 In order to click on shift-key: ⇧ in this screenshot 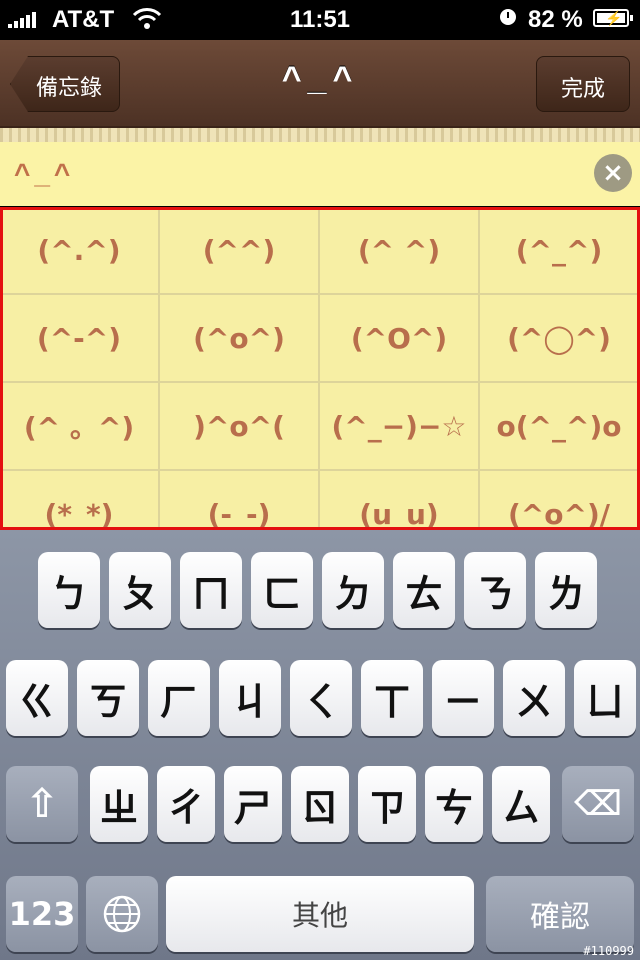, I will do `click(42, 804)`.